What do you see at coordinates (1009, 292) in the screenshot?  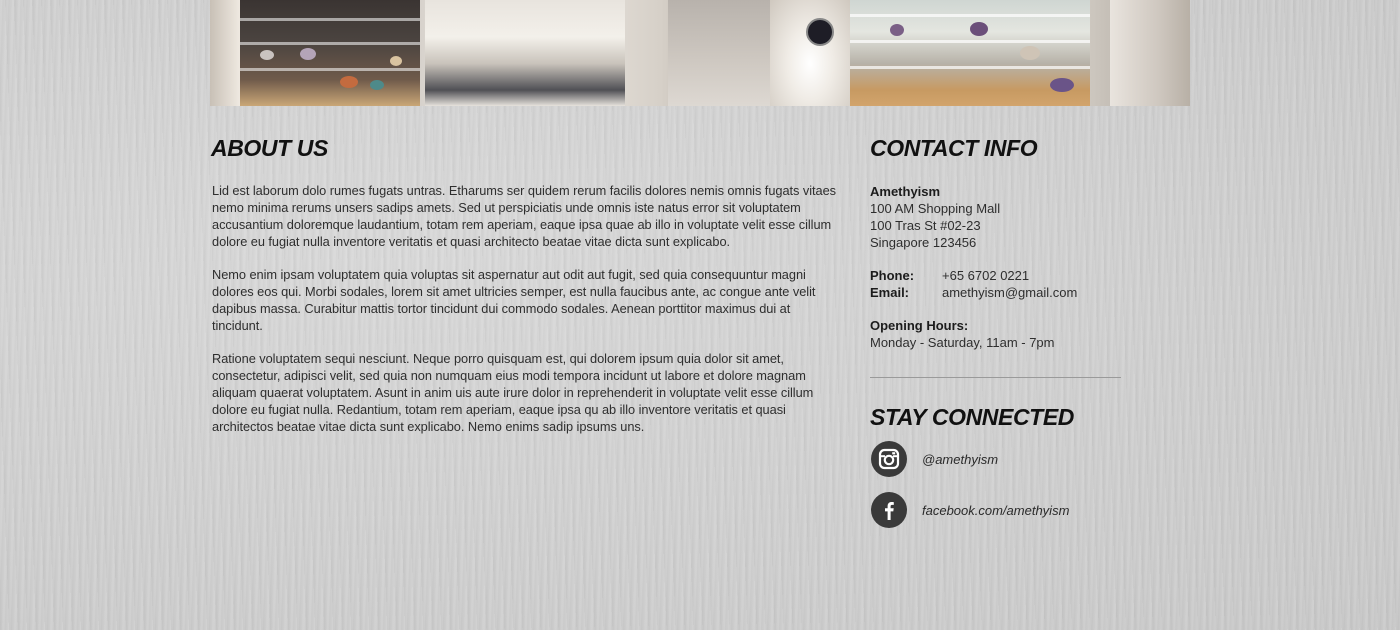 I see `email-value: amethyism@gmail.com` at bounding box center [1009, 292].